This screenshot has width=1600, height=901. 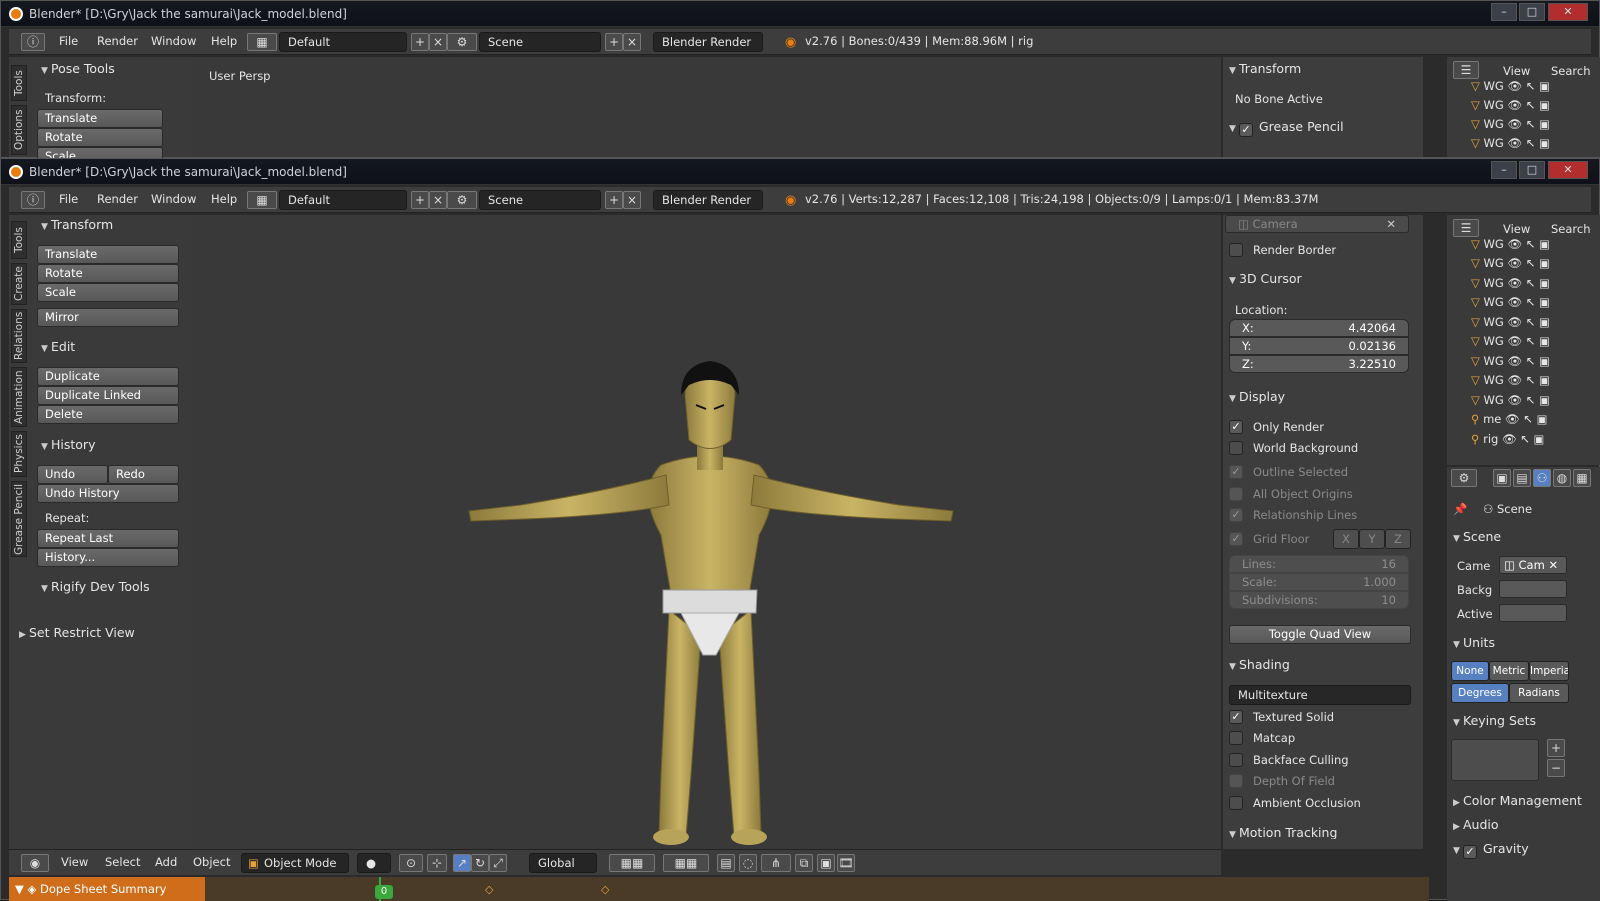 What do you see at coordinates (1480, 693) in the screenshot?
I see `degrees-button: Degrees` at bounding box center [1480, 693].